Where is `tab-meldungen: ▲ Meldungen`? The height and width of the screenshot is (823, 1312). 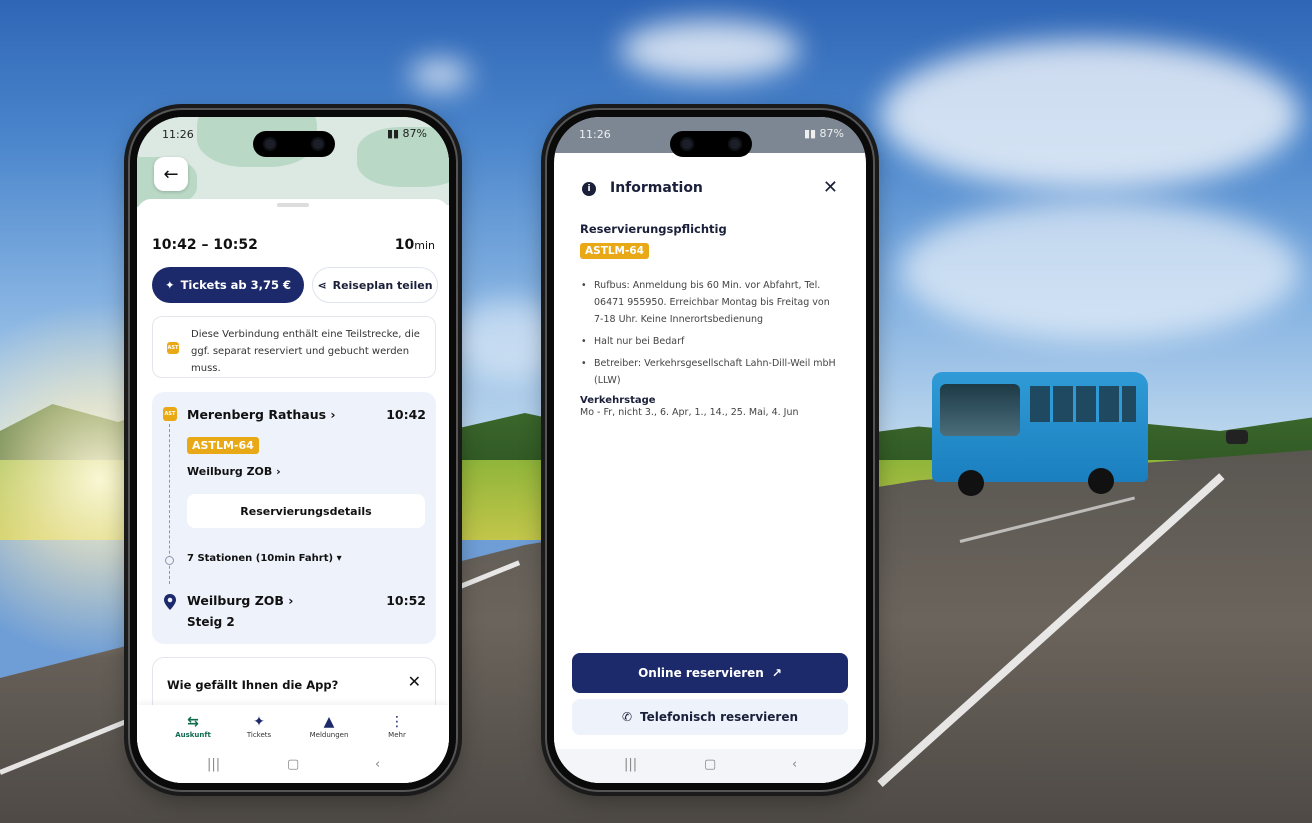 tab-meldungen: ▲ Meldungen is located at coordinates (329, 726).